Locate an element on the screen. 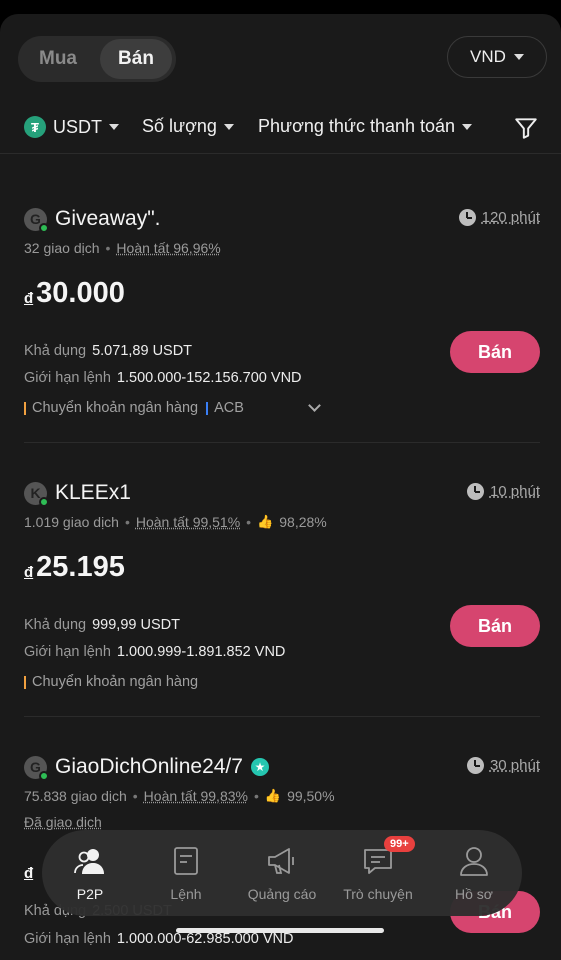 This screenshot has width=561, height=960. price: đ is located at coordinates (28, 875).